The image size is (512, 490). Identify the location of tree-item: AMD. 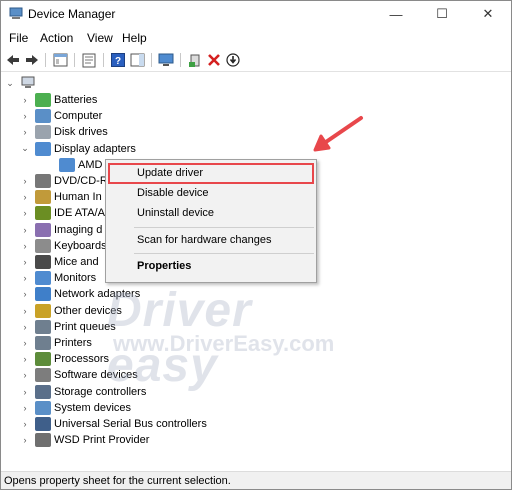
(72, 165).